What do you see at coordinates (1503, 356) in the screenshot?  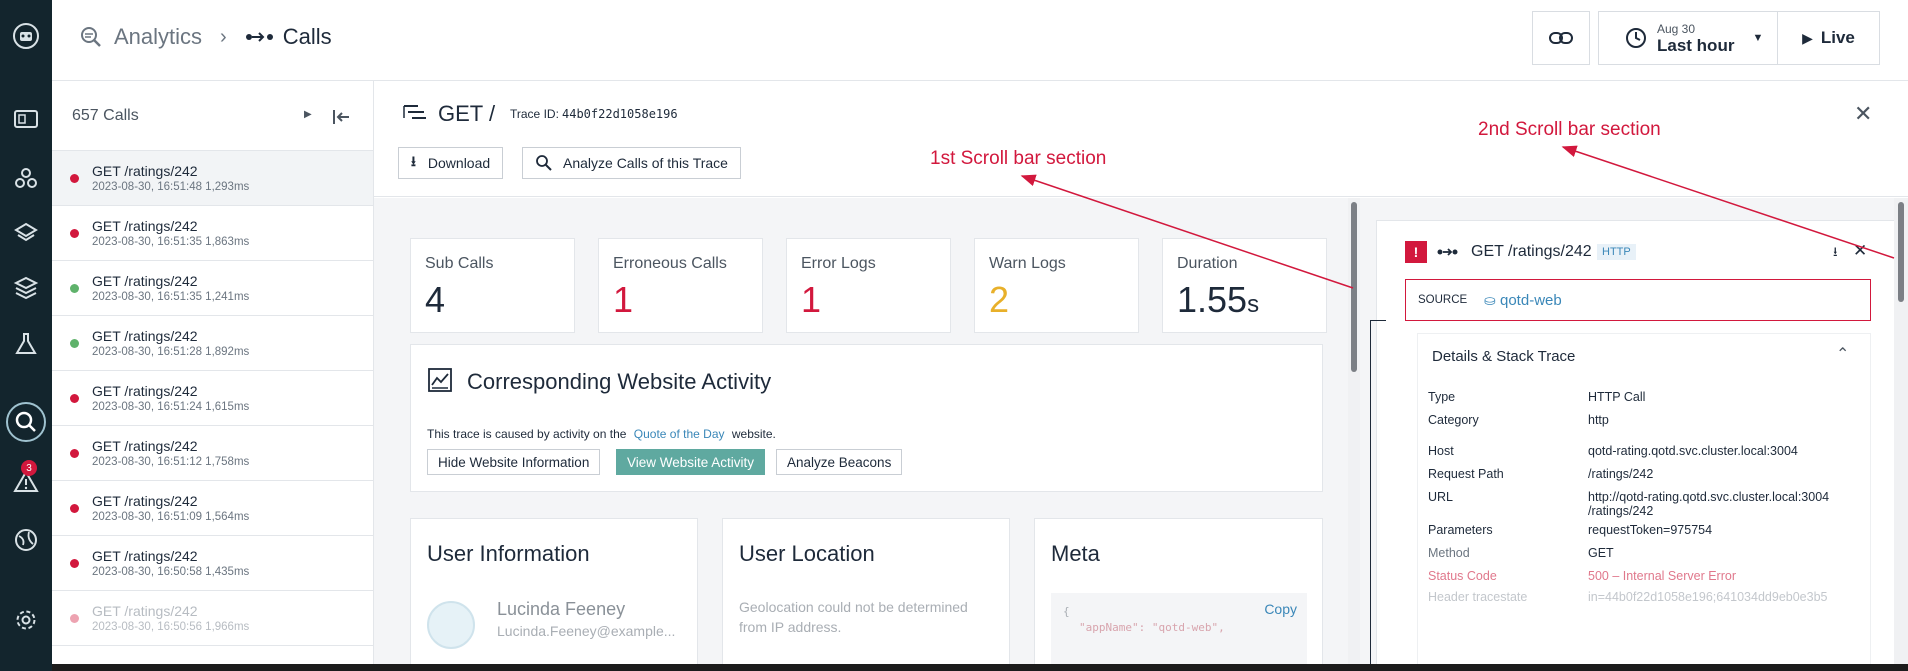 I see `details-section-title: Details & Stack Trace` at bounding box center [1503, 356].